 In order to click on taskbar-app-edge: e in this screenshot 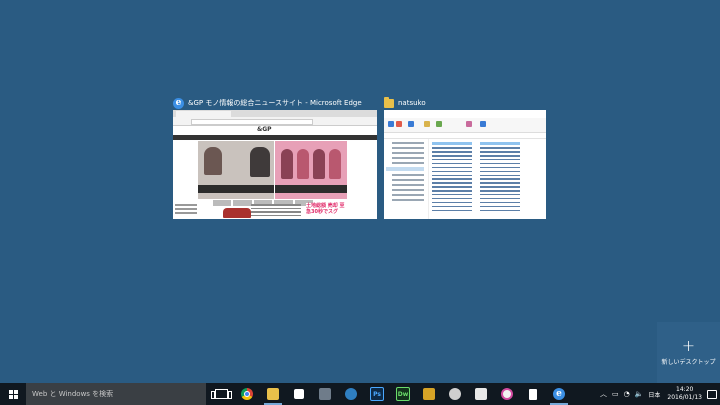, I will do `click(559, 394)`.